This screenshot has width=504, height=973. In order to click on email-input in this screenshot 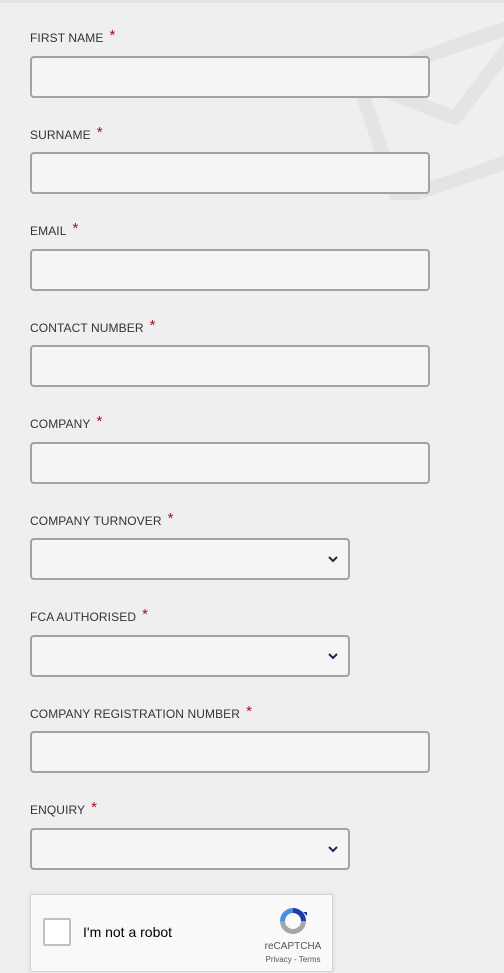, I will do `click(230, 270)`.